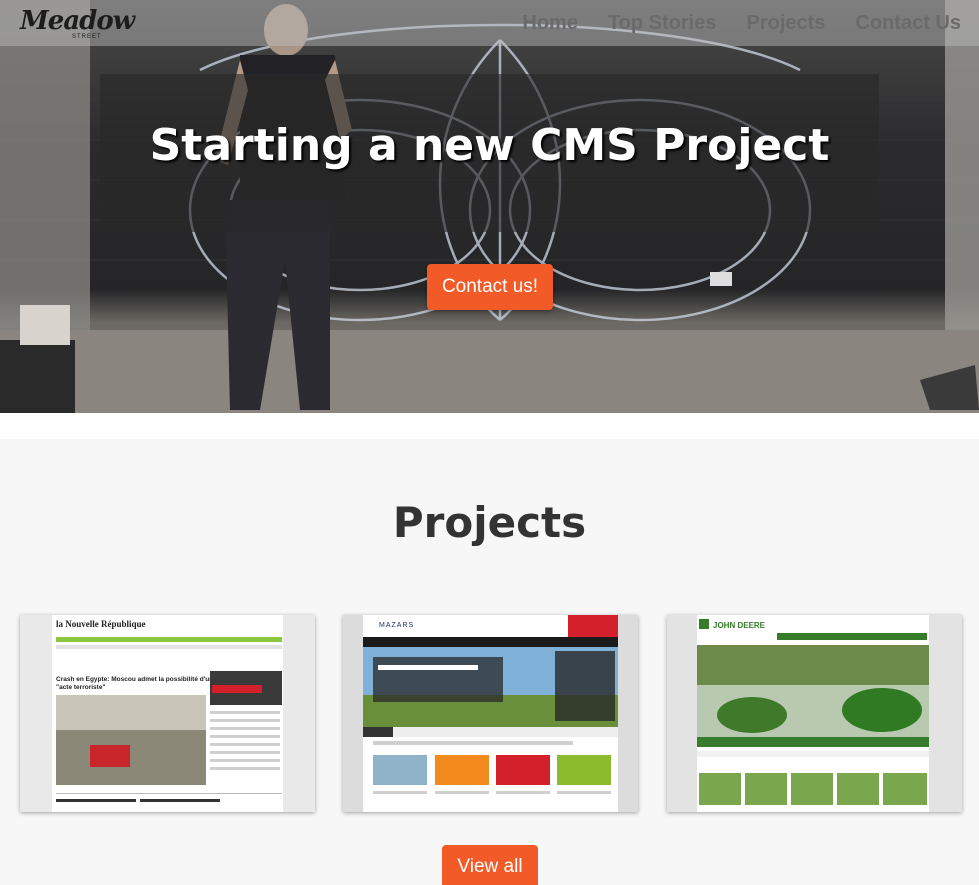 The image size is (979, 885). I want to click on nav-item-top-stories: Top Stories, so click(662, 23).